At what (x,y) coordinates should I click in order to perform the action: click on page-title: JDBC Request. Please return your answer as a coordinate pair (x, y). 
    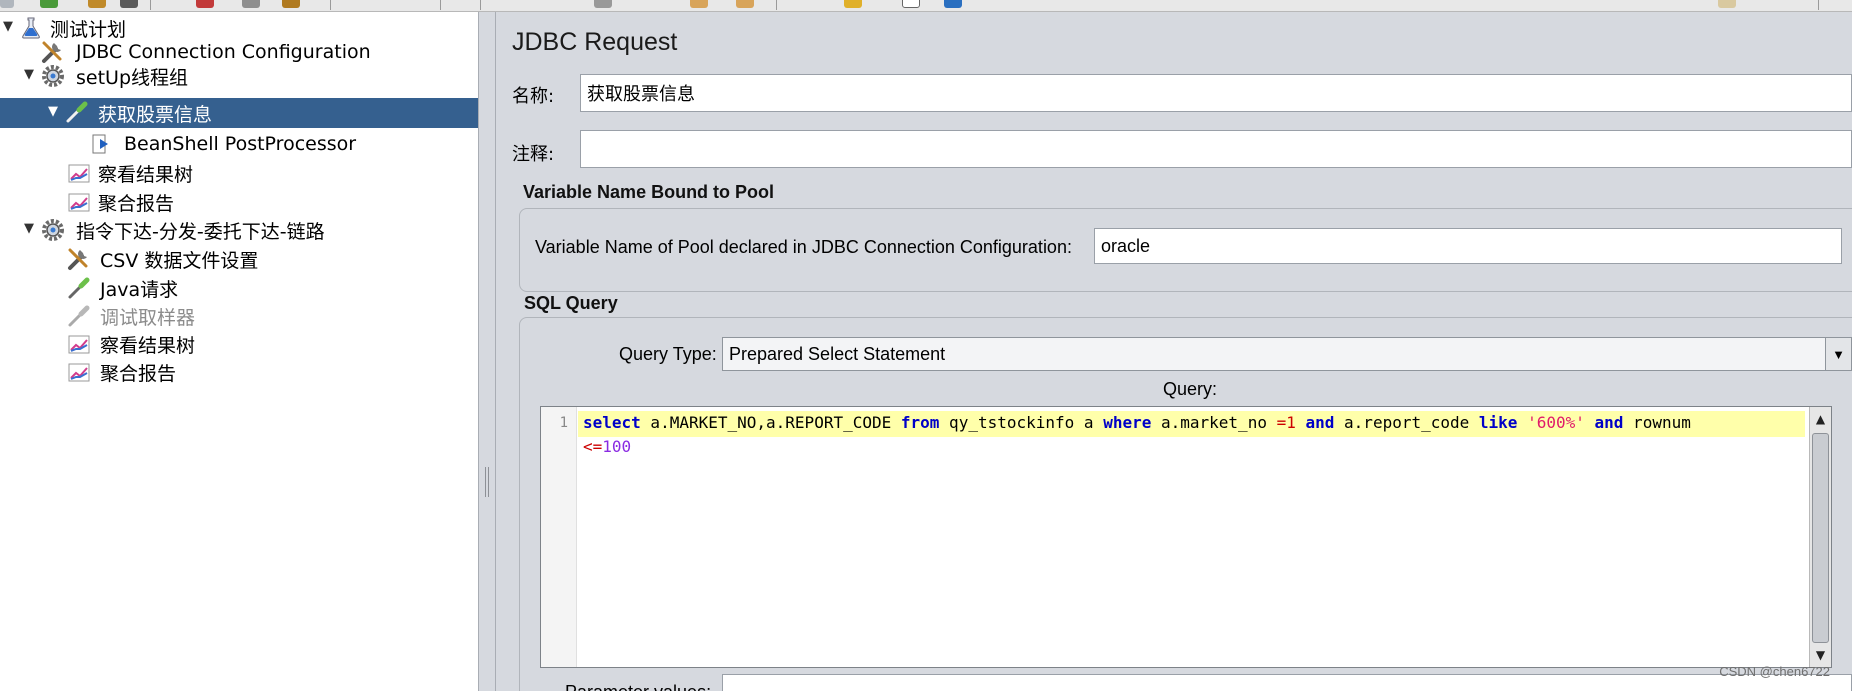
    Looking at the image, I should click on (595, 42).